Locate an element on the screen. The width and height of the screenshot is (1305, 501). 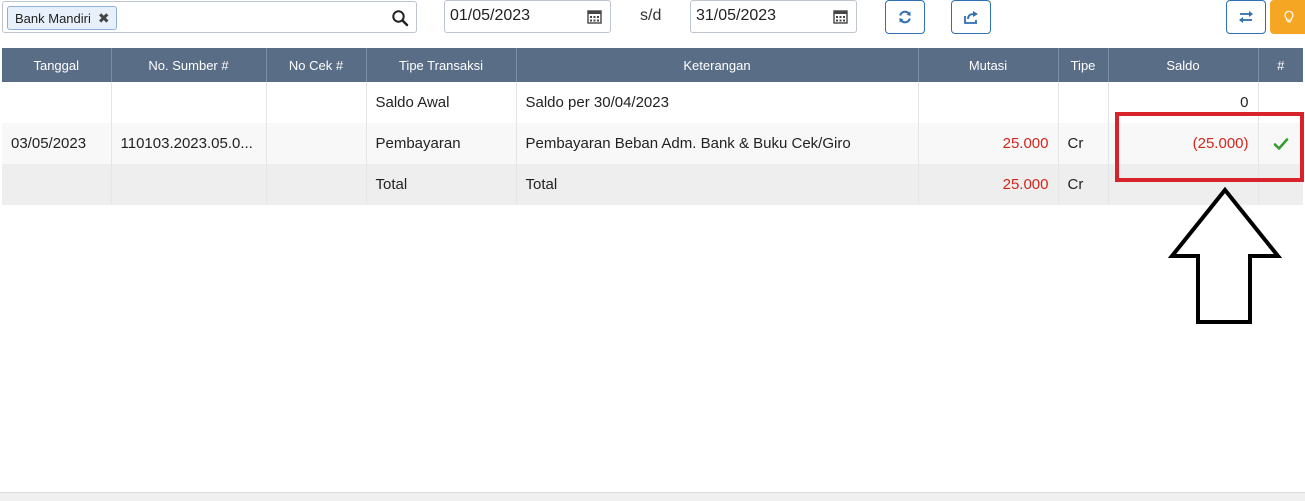
date-to-value: 31/05/2023 is located at coordinates (736, 15).